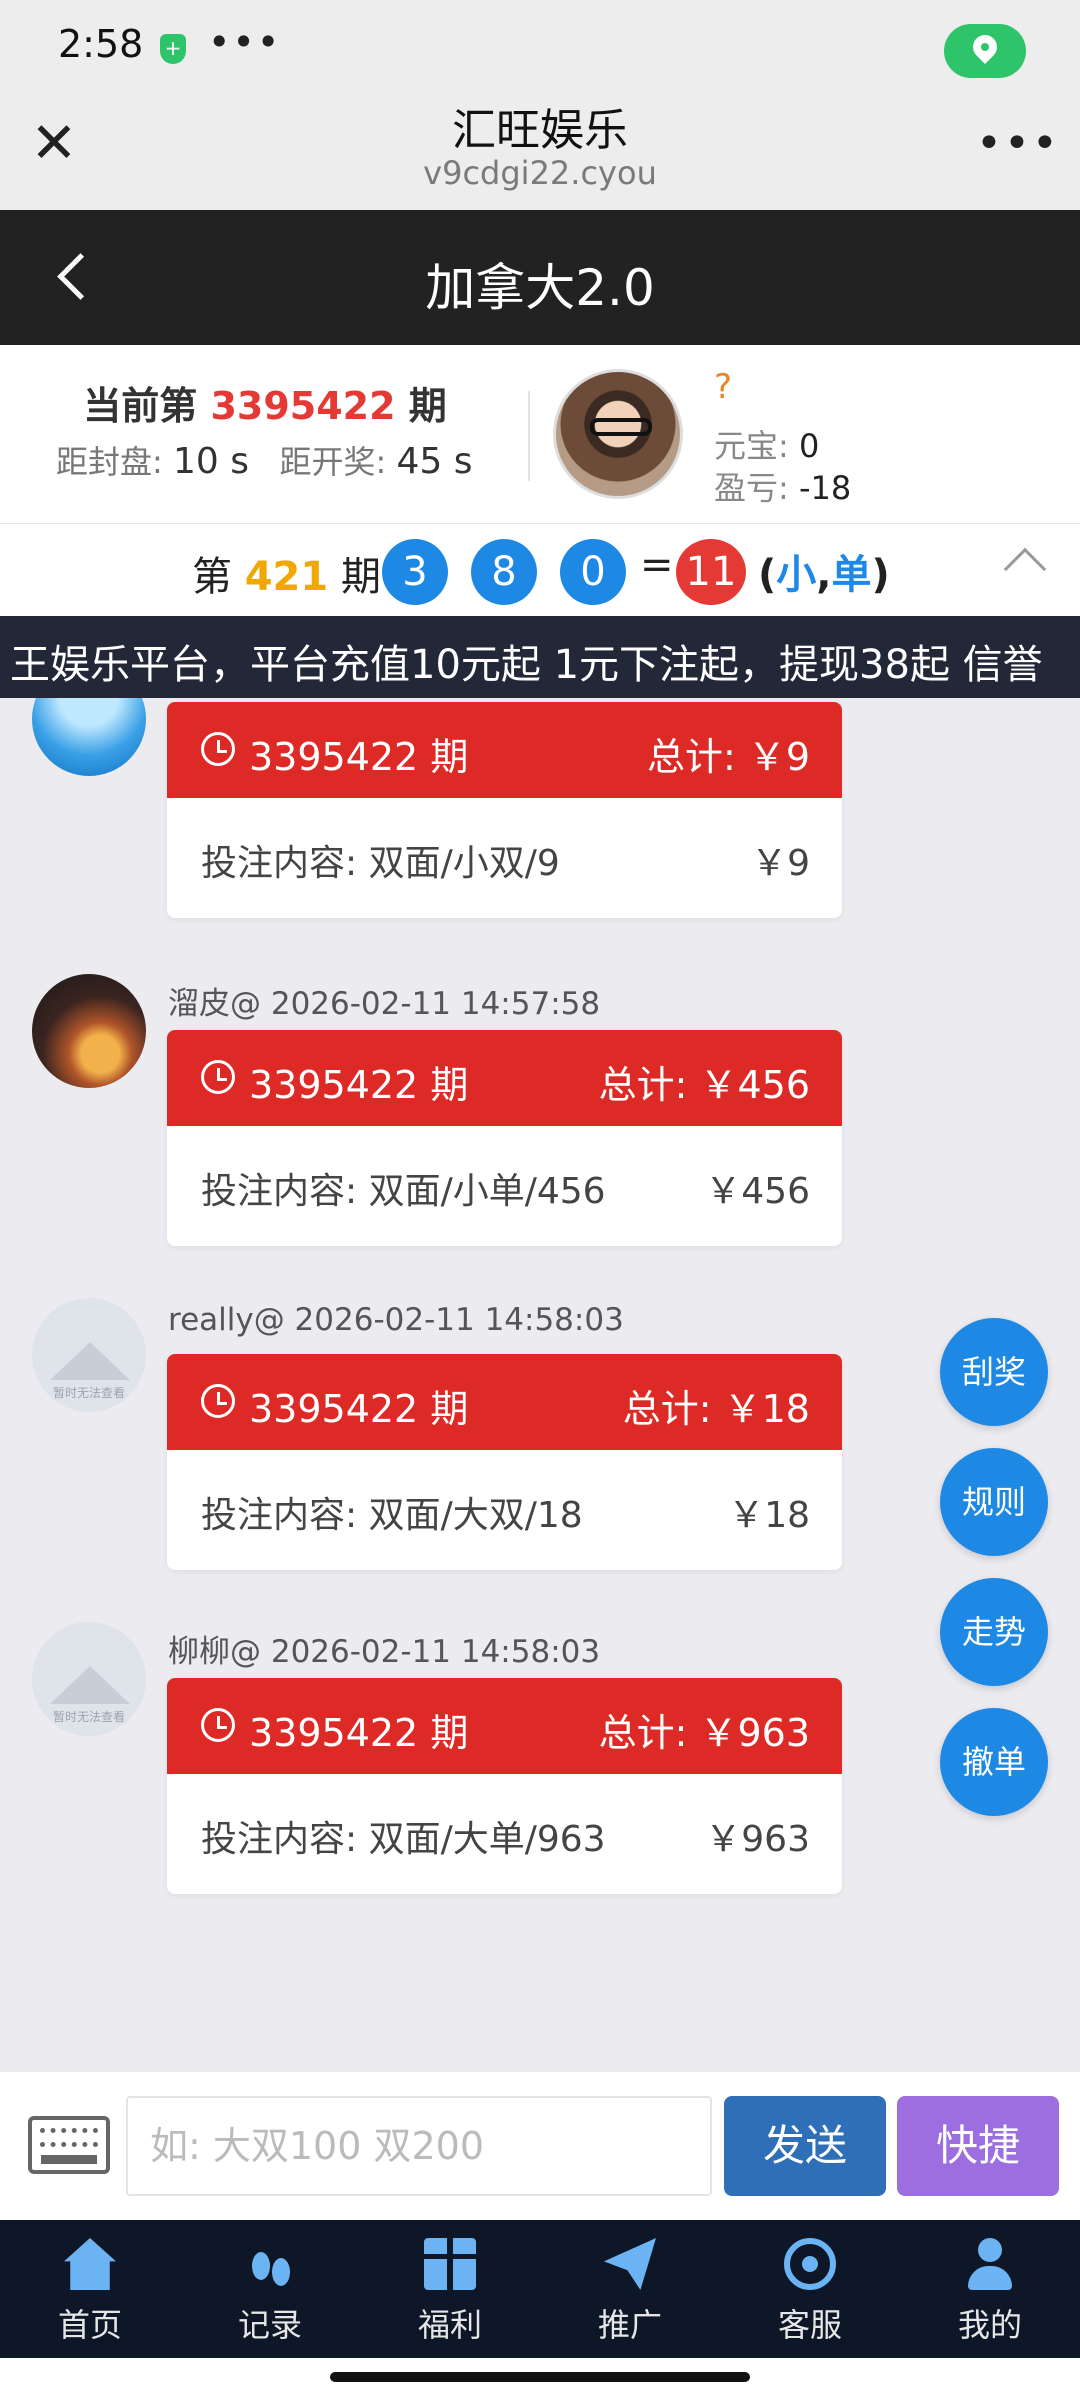  Describe the element at coordinates (396, 1320) in the screenshot. I see `message-meta: really@ 2026-02-11 14:58:03` at that location.